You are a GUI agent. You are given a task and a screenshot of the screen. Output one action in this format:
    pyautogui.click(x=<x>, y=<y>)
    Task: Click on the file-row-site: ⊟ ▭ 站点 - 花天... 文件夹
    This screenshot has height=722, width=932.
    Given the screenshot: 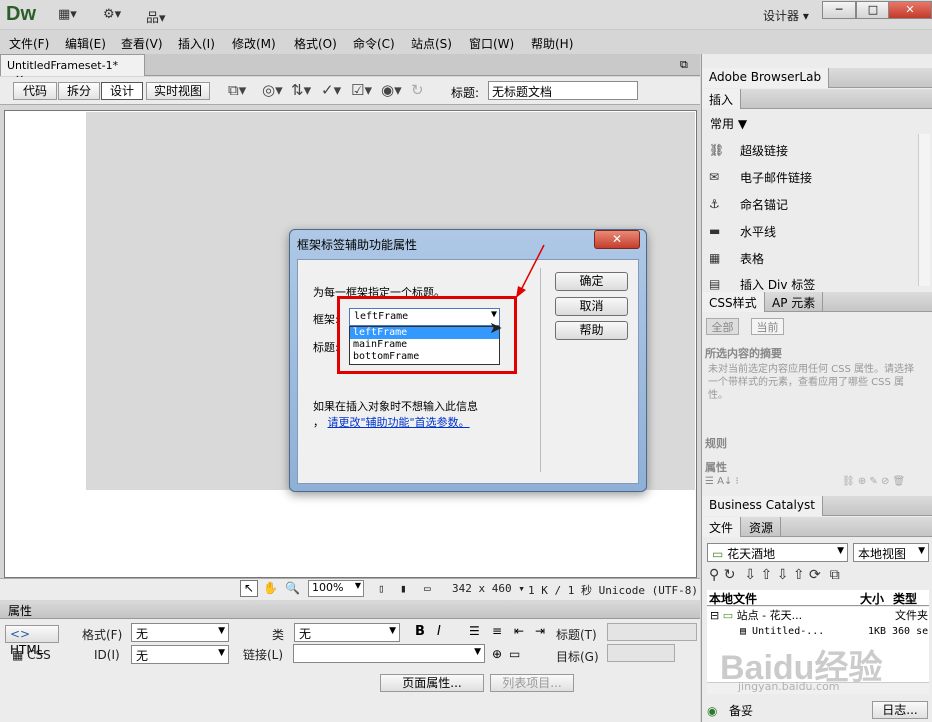 What is the action you would take?
    pyautogui.click(x=819, y=615)
    